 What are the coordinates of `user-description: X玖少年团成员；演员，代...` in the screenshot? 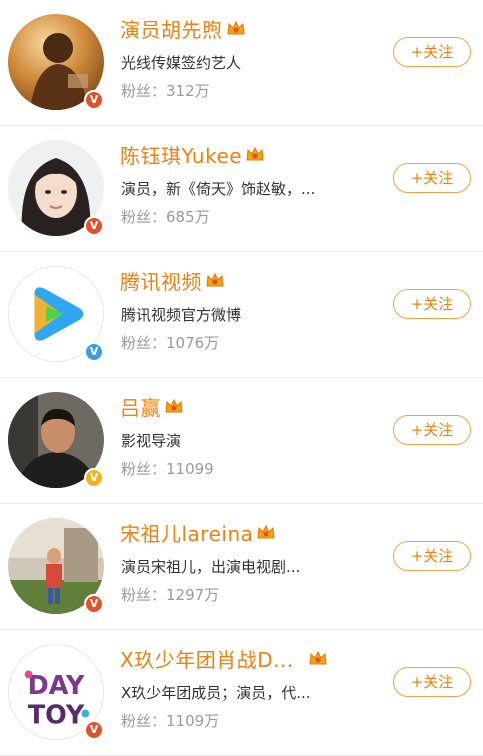 It's located at (216, 693).